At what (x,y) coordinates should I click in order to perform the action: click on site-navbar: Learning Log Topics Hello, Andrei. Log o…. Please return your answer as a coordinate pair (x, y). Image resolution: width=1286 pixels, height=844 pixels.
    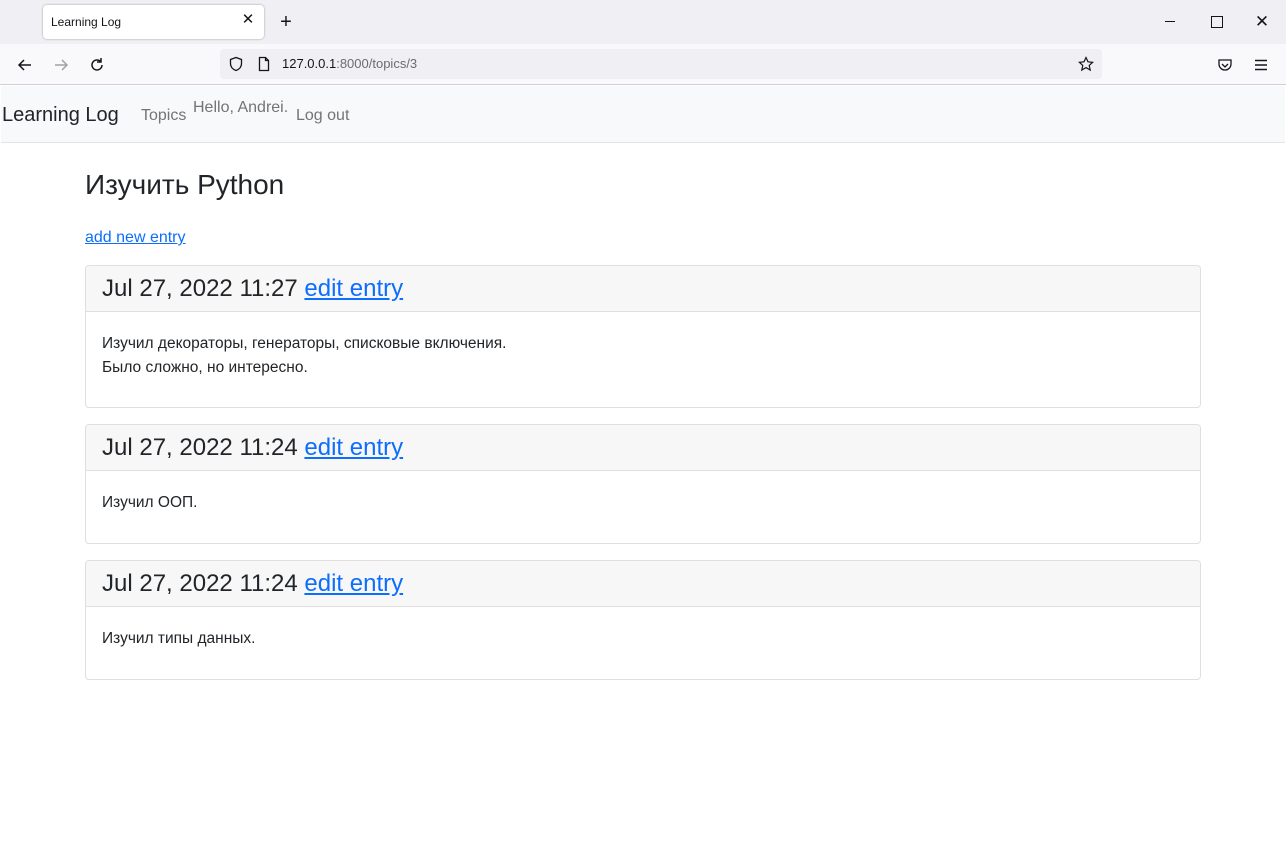
    Looking at the image, I should click on (643, 114).